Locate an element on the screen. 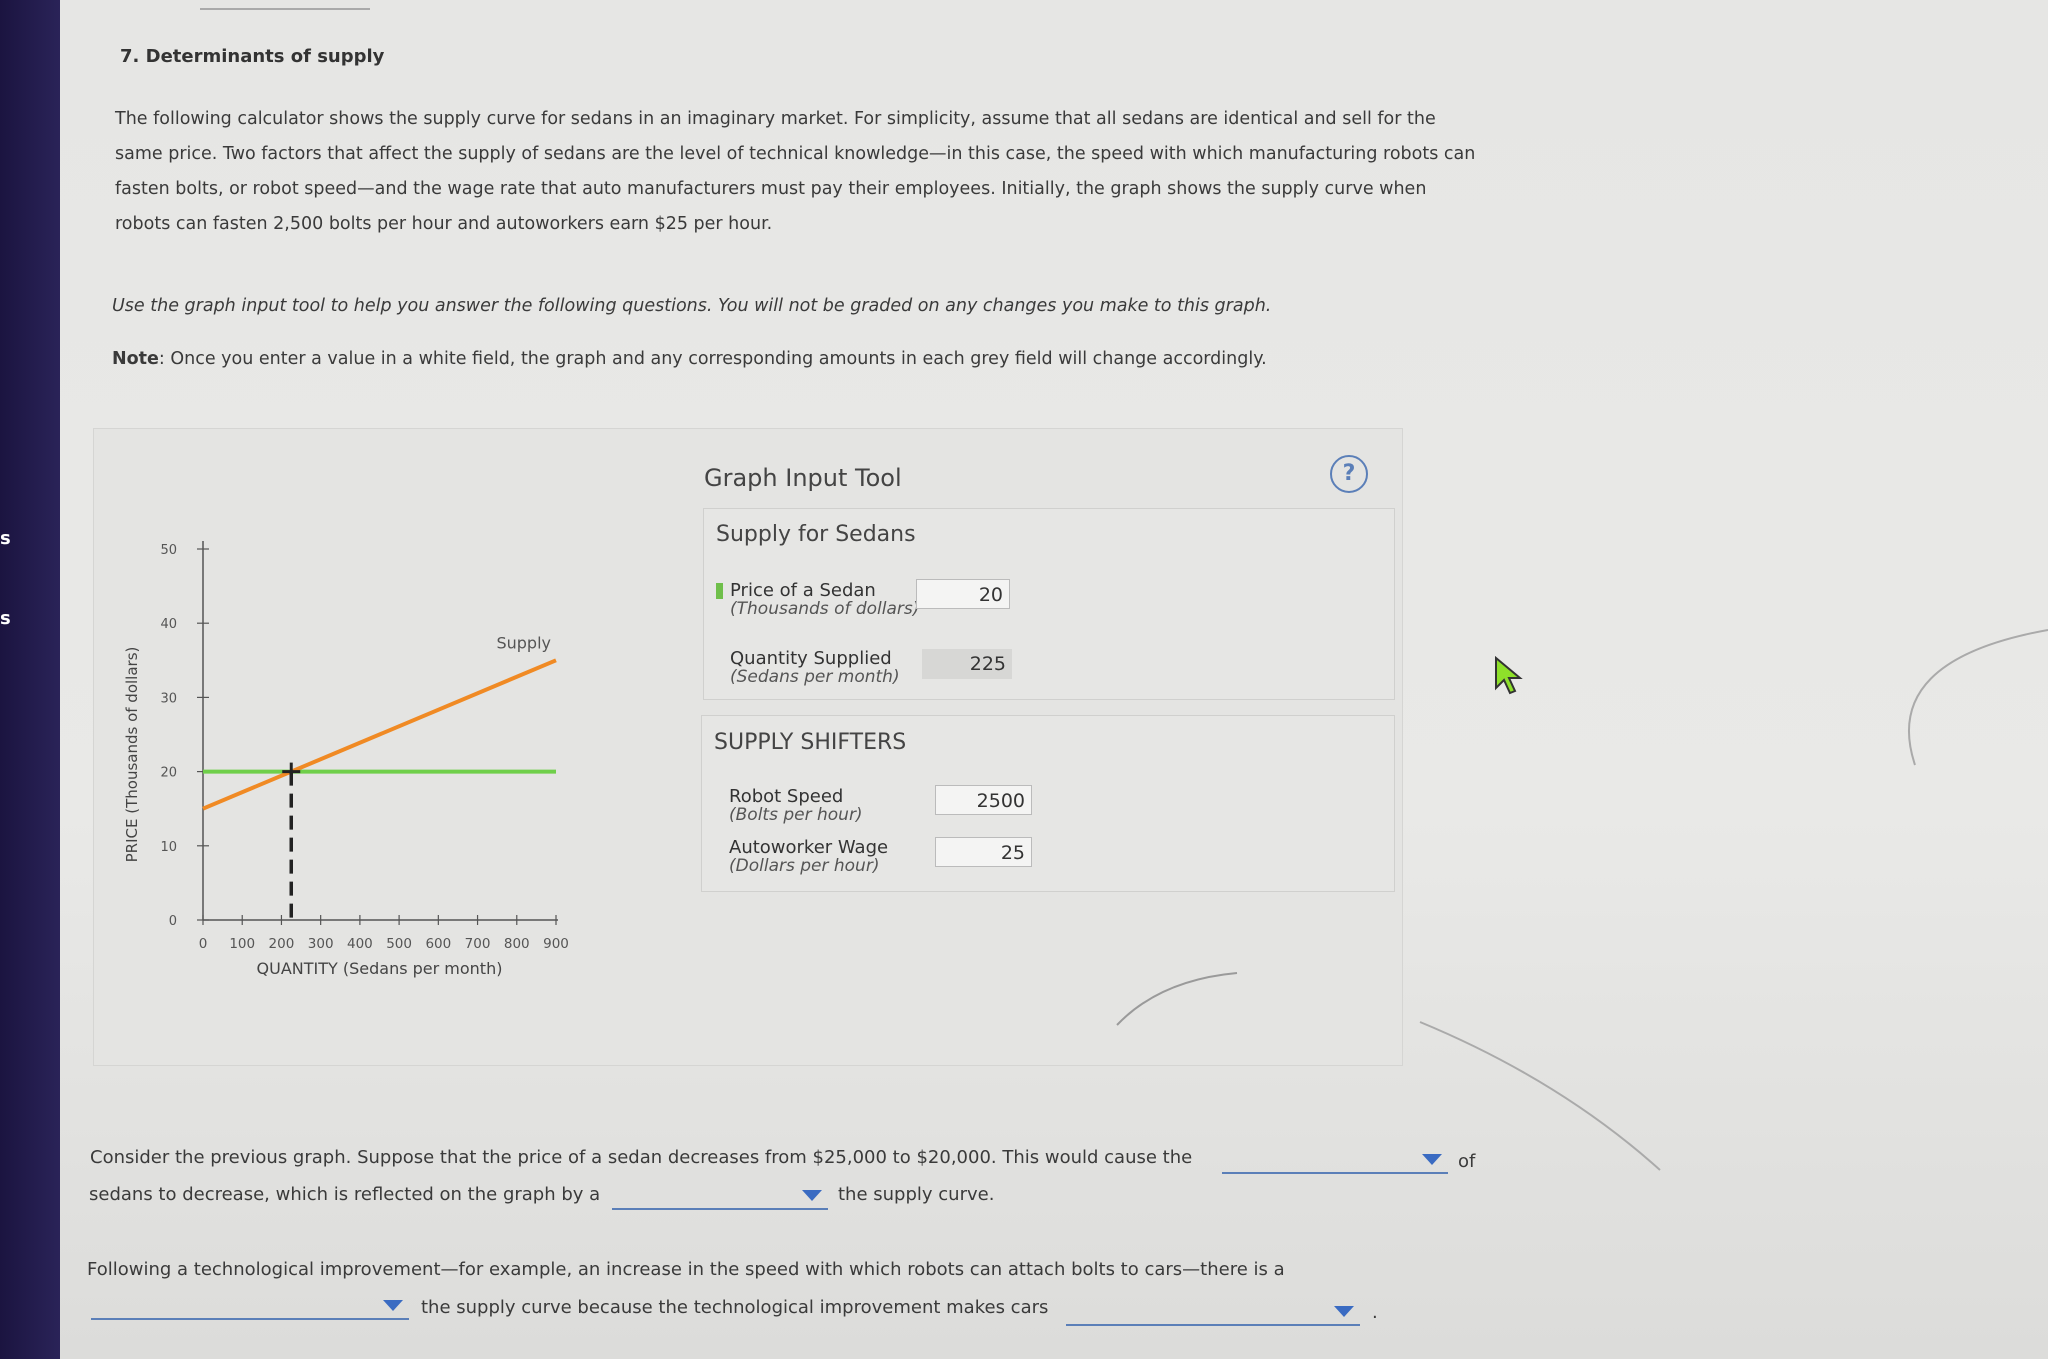  x-tick-label: 100 is located at coordinates (242, 944).